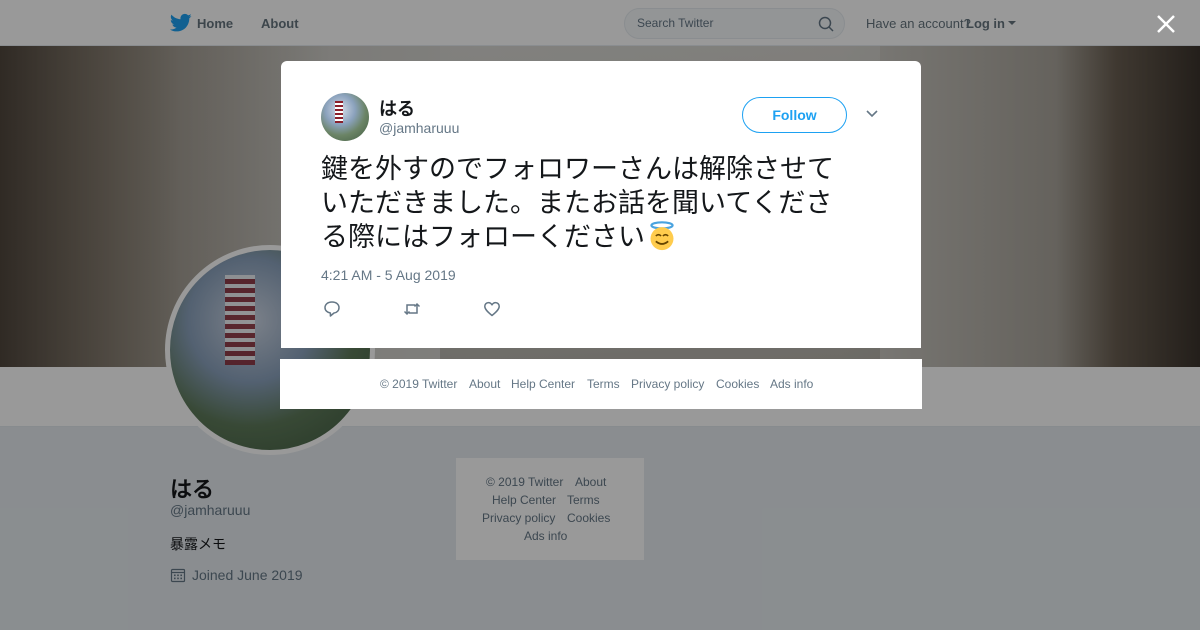 This screenshot has width=1200, height=630. I want to click on like-heart-icon, so click(492, 309).